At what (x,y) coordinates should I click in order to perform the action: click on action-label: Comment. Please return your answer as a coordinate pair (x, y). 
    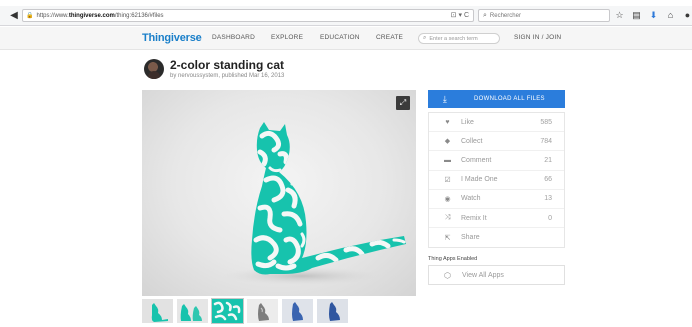
    Looking at the image, I should click on (476, 160).